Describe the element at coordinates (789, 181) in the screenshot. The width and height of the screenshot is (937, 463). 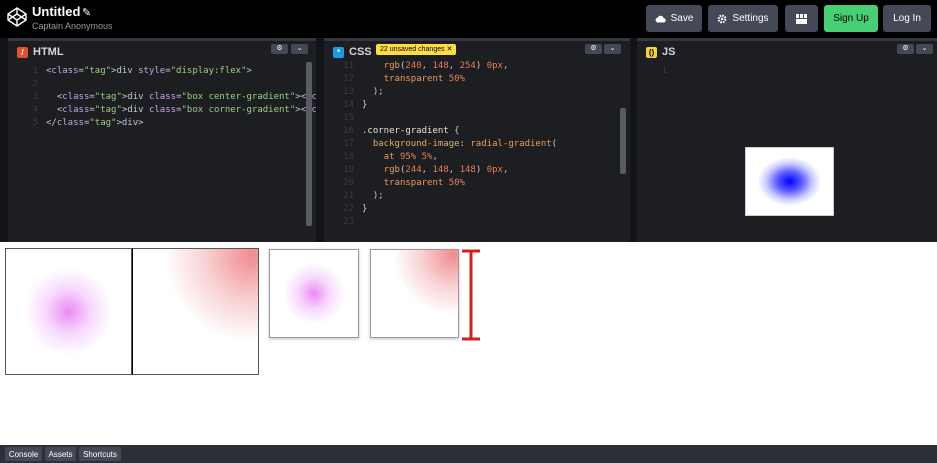
I see `floating-preview-thumbnail` at that location.